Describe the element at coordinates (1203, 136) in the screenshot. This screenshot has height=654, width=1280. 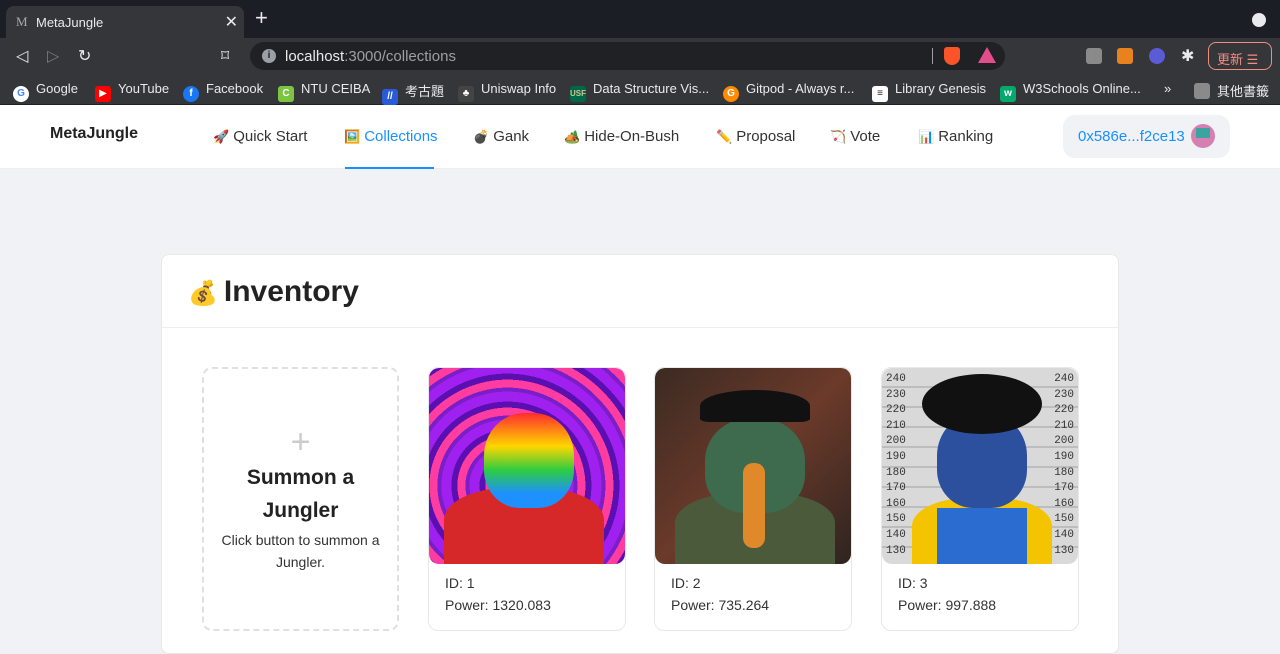
I see `wallet-avatar` at that location.